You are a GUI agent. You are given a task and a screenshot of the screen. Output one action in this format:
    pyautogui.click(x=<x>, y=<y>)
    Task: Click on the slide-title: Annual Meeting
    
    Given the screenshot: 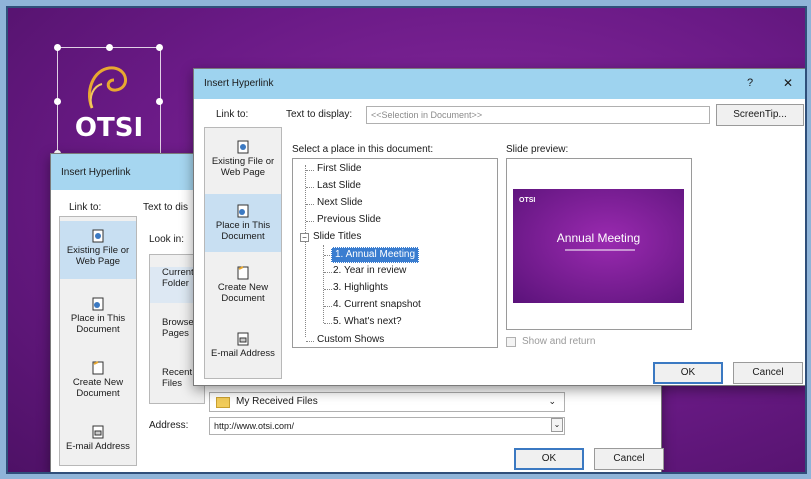 What is the action you would take?
    pyautogui.click(x=598, y=238)
    